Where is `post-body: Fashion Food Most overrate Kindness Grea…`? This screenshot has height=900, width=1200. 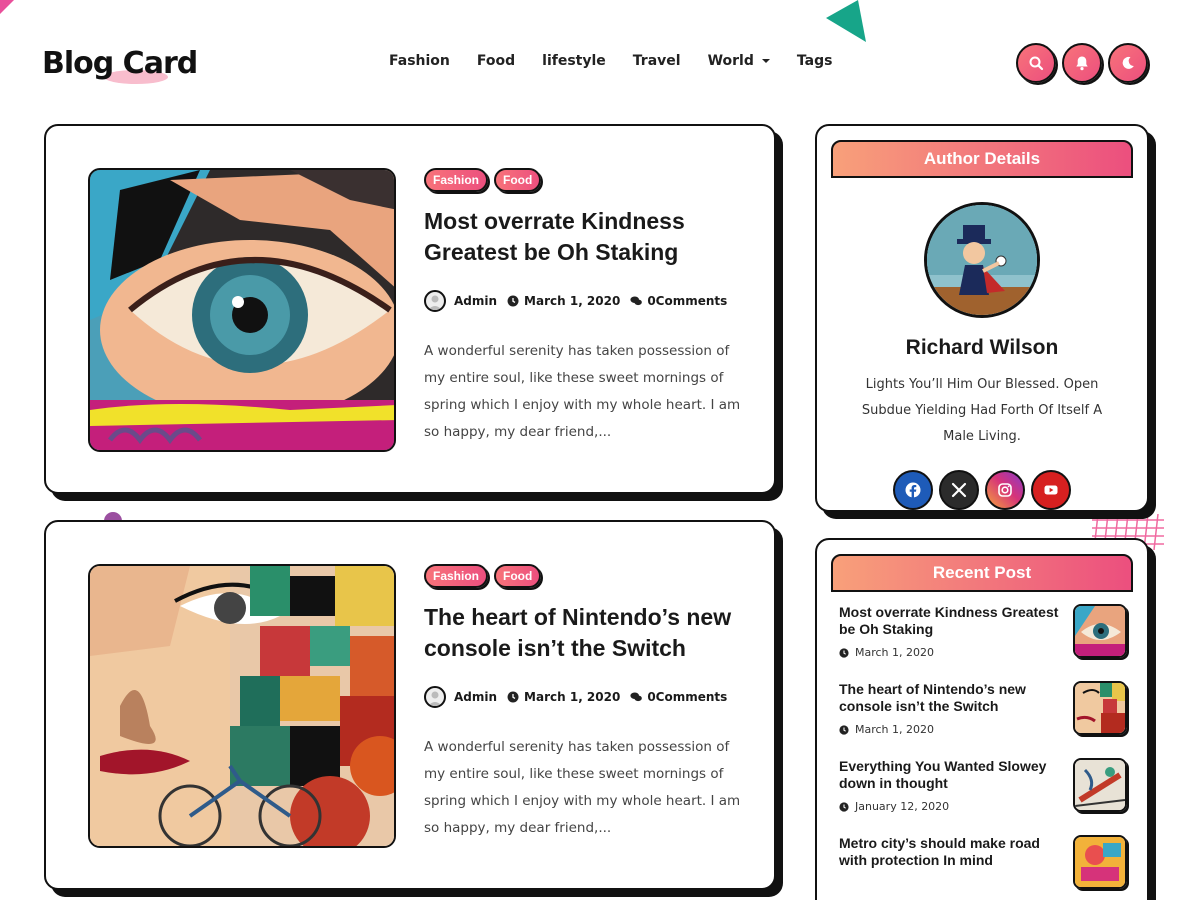 post-body: Fashion Food Most overrate Kindness Grea… is located at coordinates (584, 307).